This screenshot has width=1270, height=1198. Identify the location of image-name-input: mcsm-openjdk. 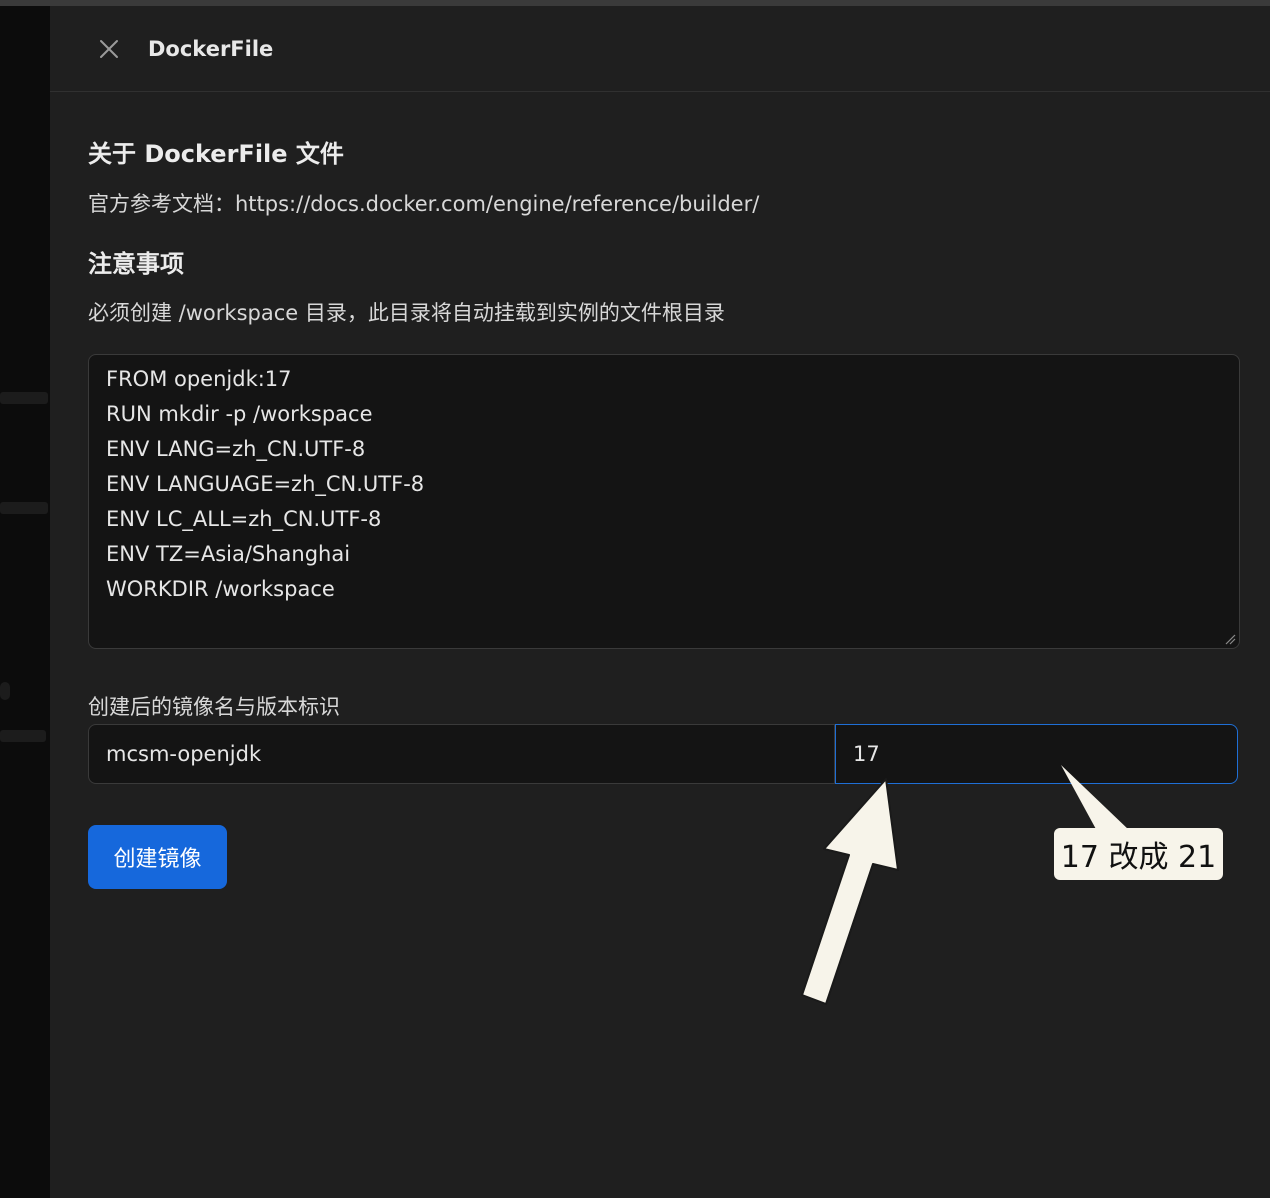
(461, 754).